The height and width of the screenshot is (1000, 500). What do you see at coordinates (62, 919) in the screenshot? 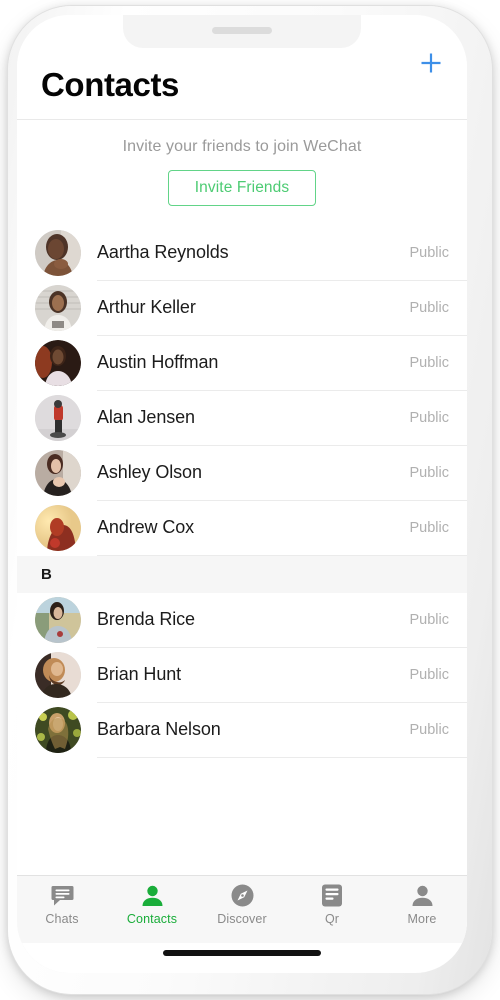
I see `tab-label: Chats` at bounding box center [62, 919].